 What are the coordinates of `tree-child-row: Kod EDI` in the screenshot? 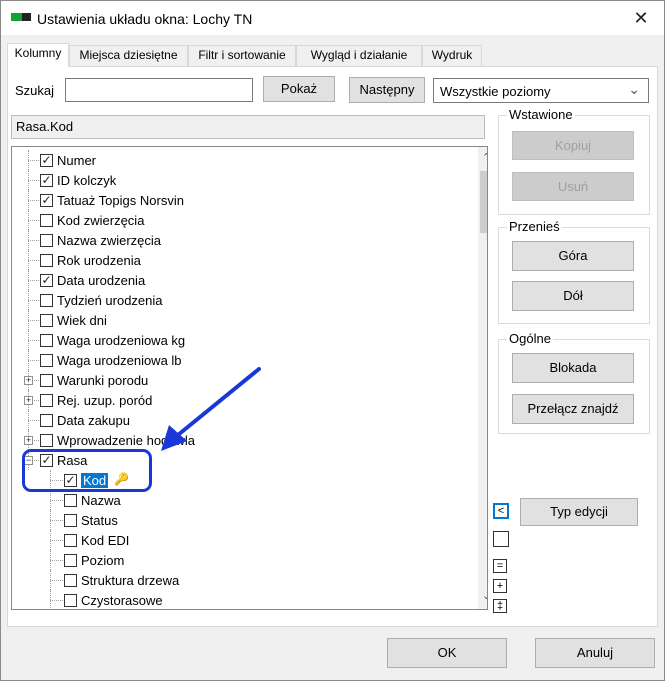 It's located at (244, 540).